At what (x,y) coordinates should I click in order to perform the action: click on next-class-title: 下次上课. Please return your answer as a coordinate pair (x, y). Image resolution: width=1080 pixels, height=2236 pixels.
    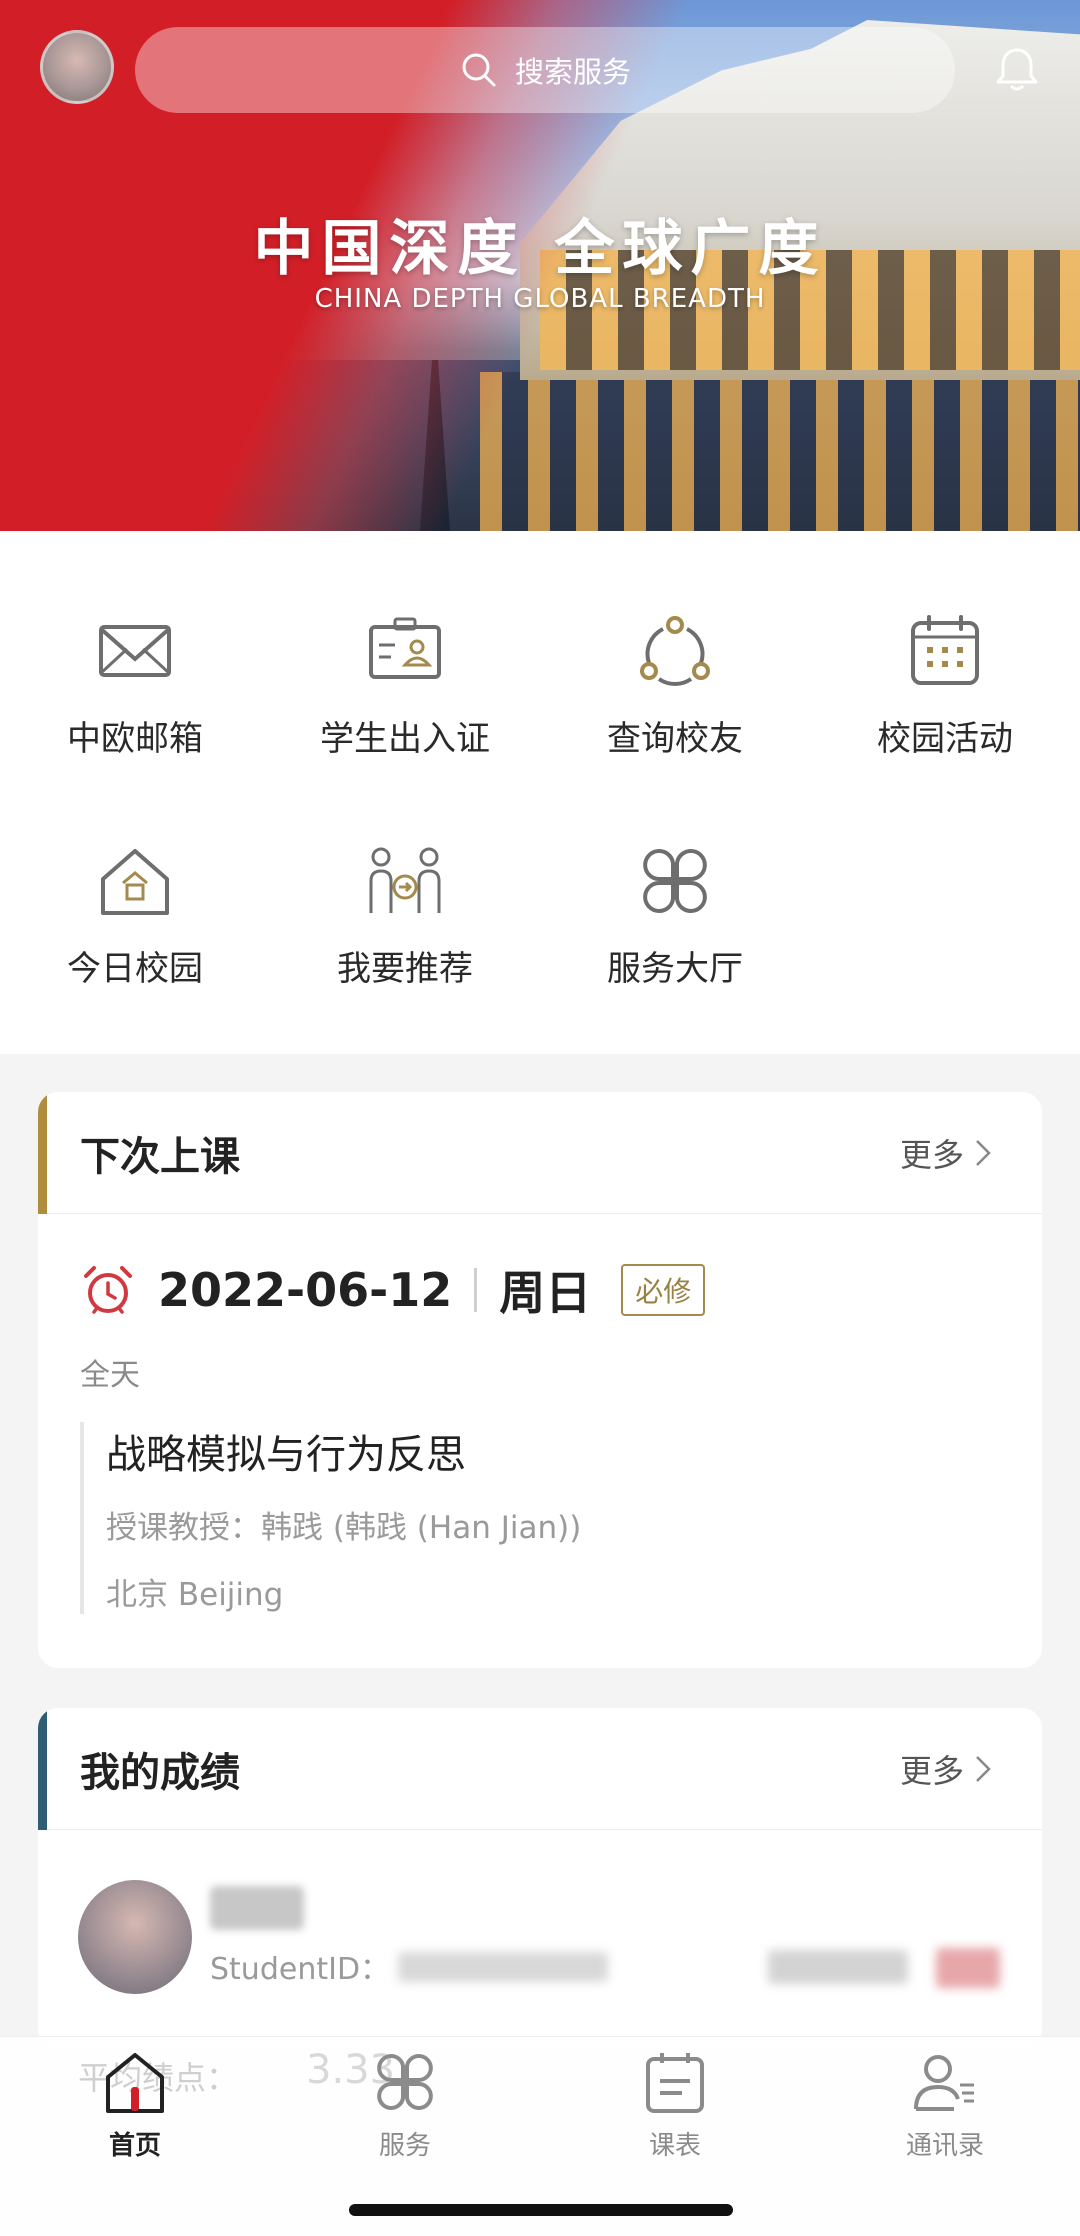
    Looking at the image, I should click on (160, 1156).